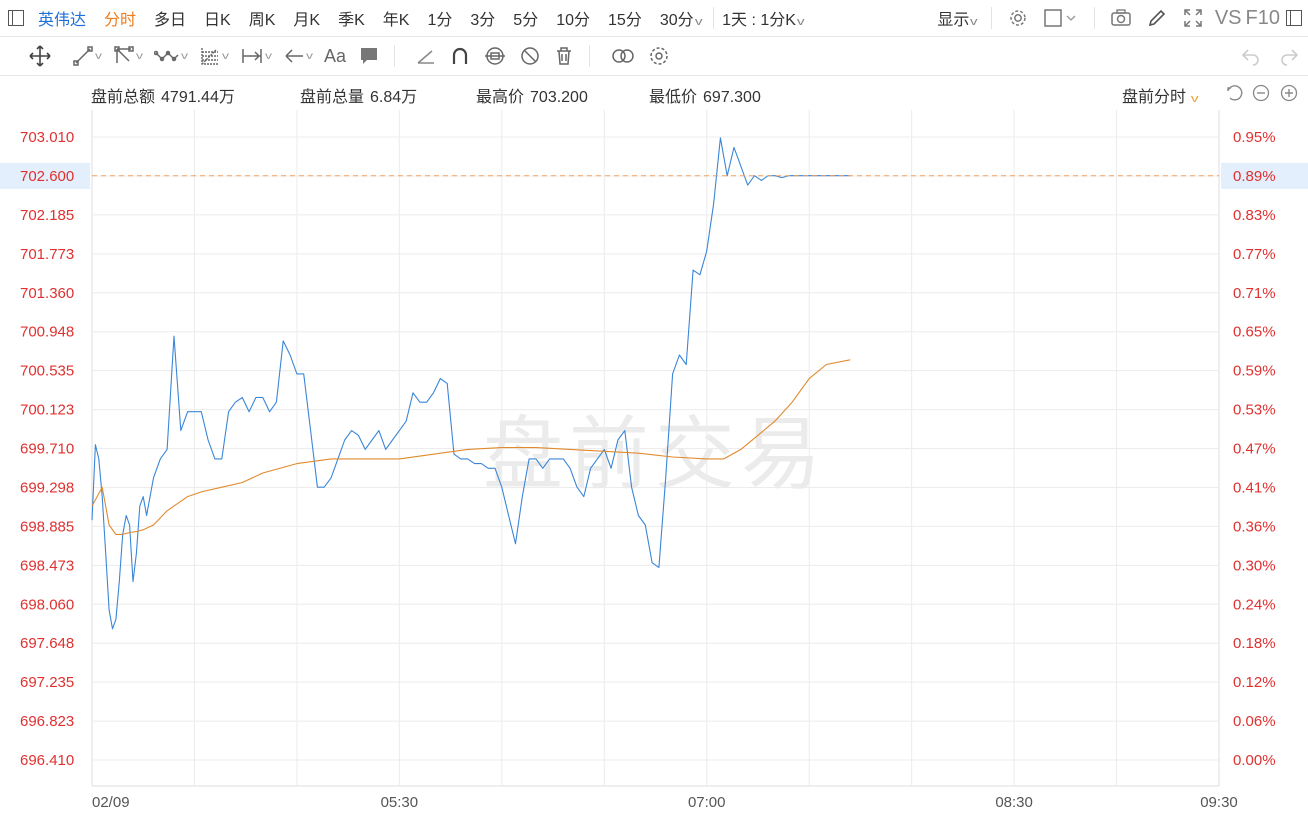 This screenshot has height=823, width=1308. Describe the element at coordinates (1254, 332) in the screenshot. I see `pct-tick-label: 0.65%` at that location.